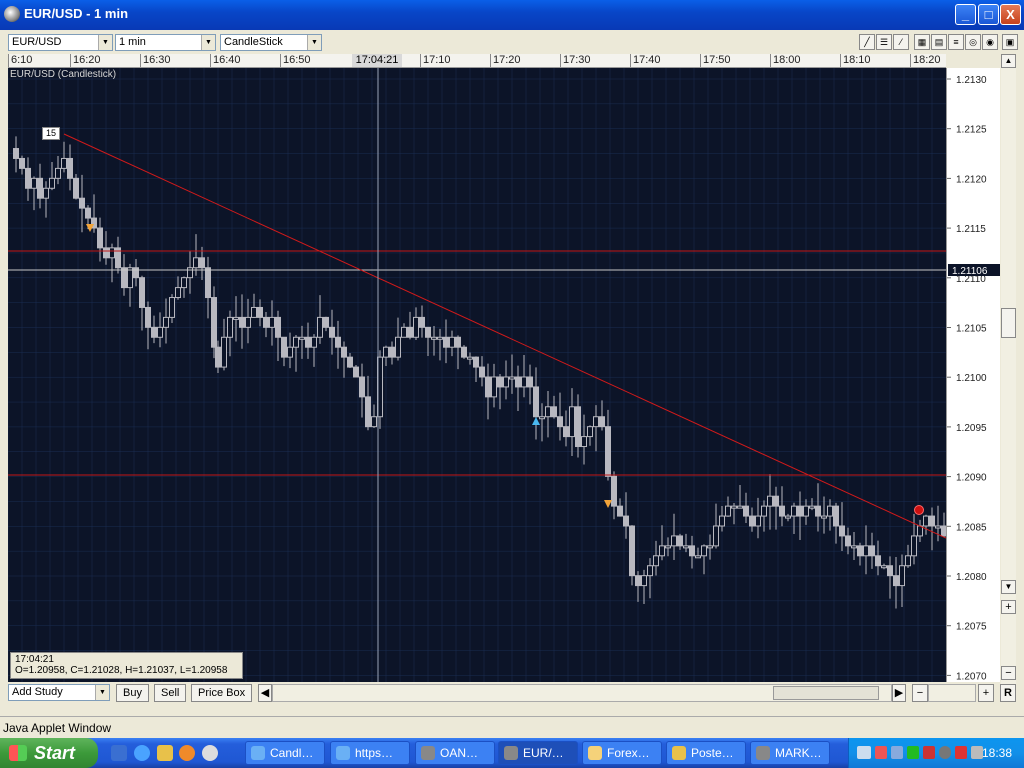 The image size is (1024, 768). Describe the element at coordinates (1008, 369) in the screenshot. I see `vertical-scrollbar: ▲ ▼ + −` at that location.